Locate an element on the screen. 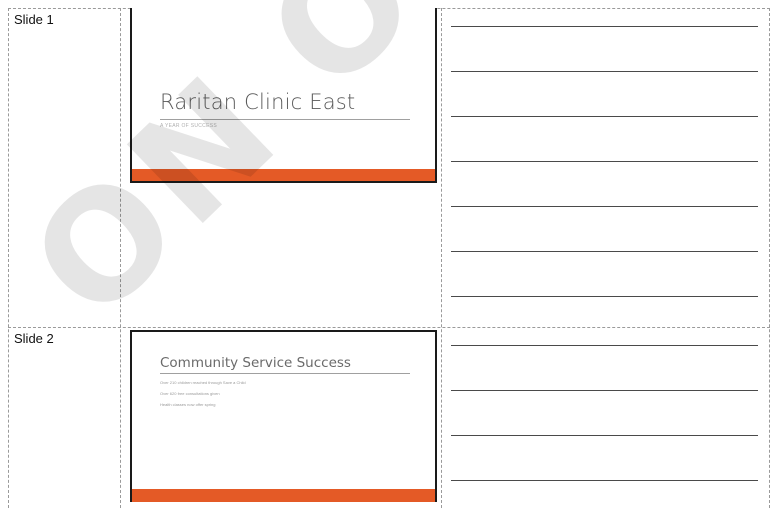 This screenshot has width=771, height=508. slide-subtitle: A YEAR OF SUCCESS is located at coordinates (188, 126).